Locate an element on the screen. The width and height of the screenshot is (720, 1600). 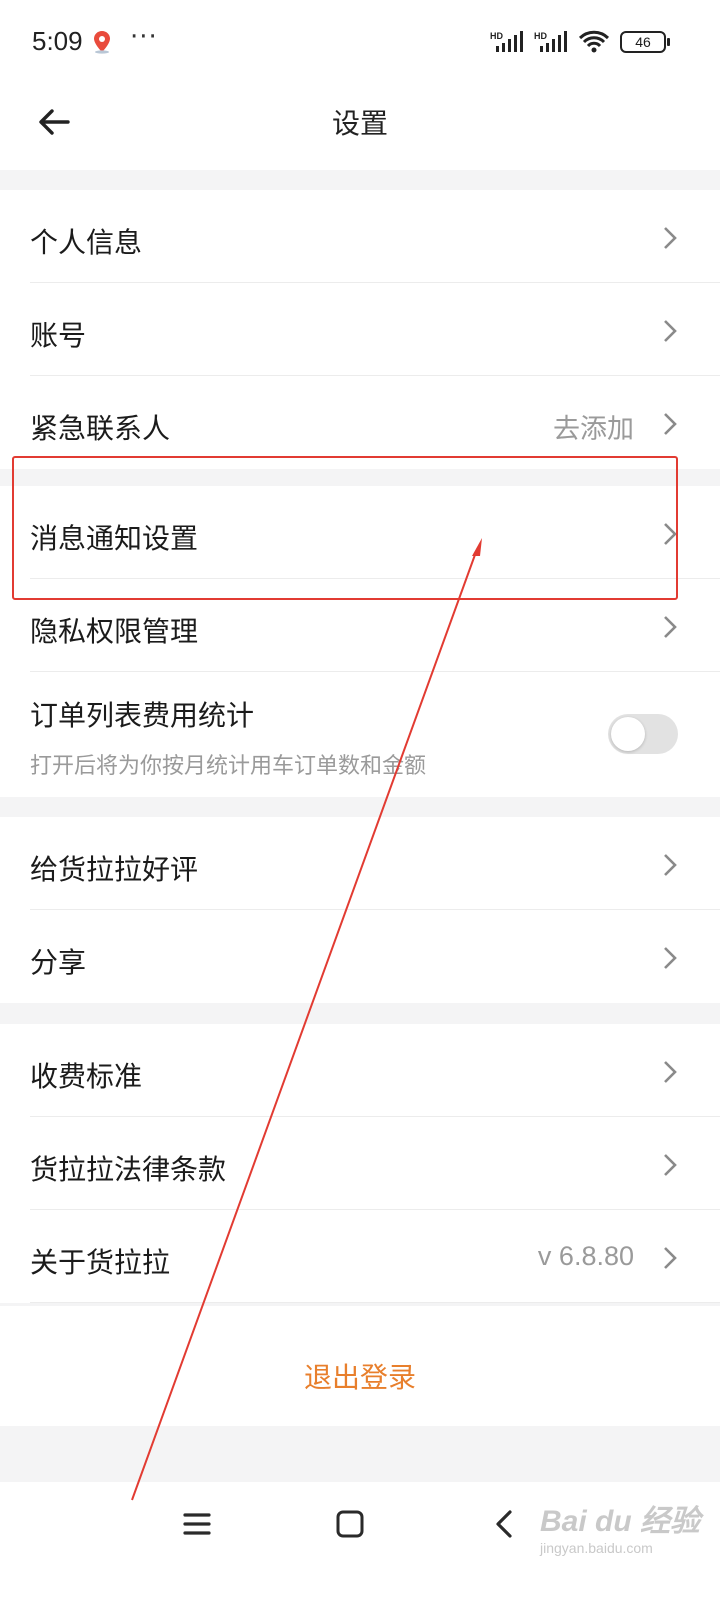
settings-item-rate-app: 给货拉拉好评 is located at coordinates (360, 863).